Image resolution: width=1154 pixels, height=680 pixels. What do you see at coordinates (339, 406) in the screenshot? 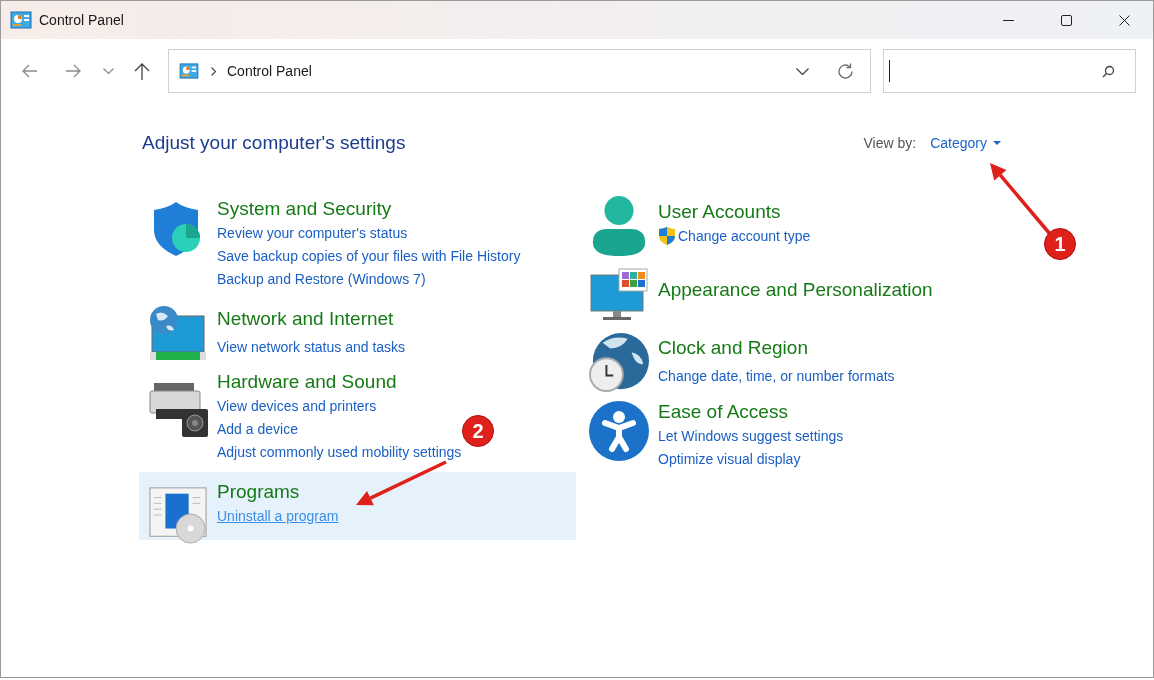
I see `task-link: View devices and printers` at bounding box center [339, 406].